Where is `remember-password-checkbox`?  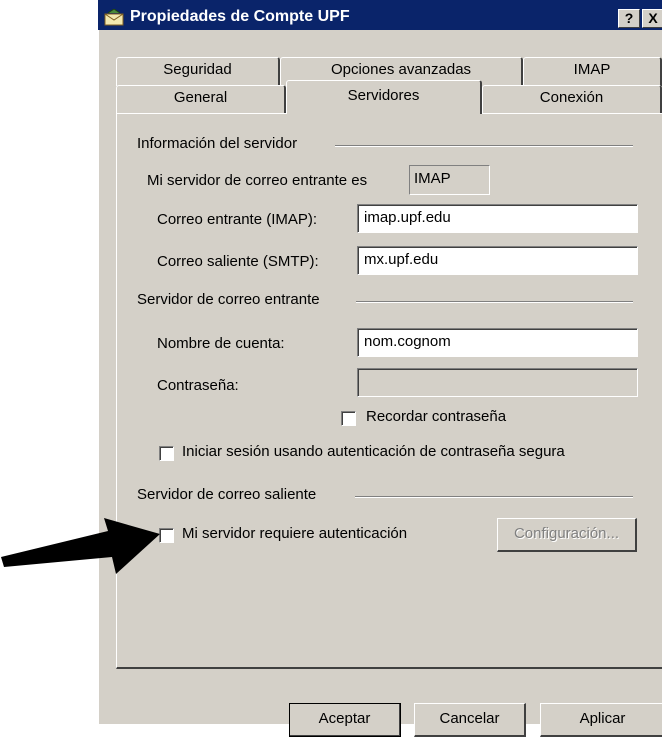
remember-password-checkbox is located at coordinates (348, 418).